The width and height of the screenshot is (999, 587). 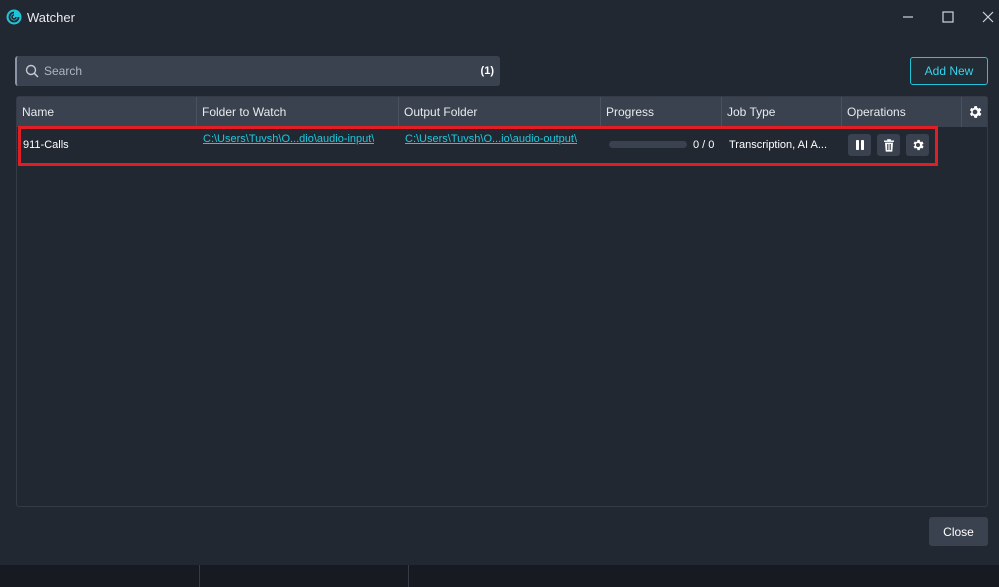 I want to click on maximize-button, so click(x=948, y=17).